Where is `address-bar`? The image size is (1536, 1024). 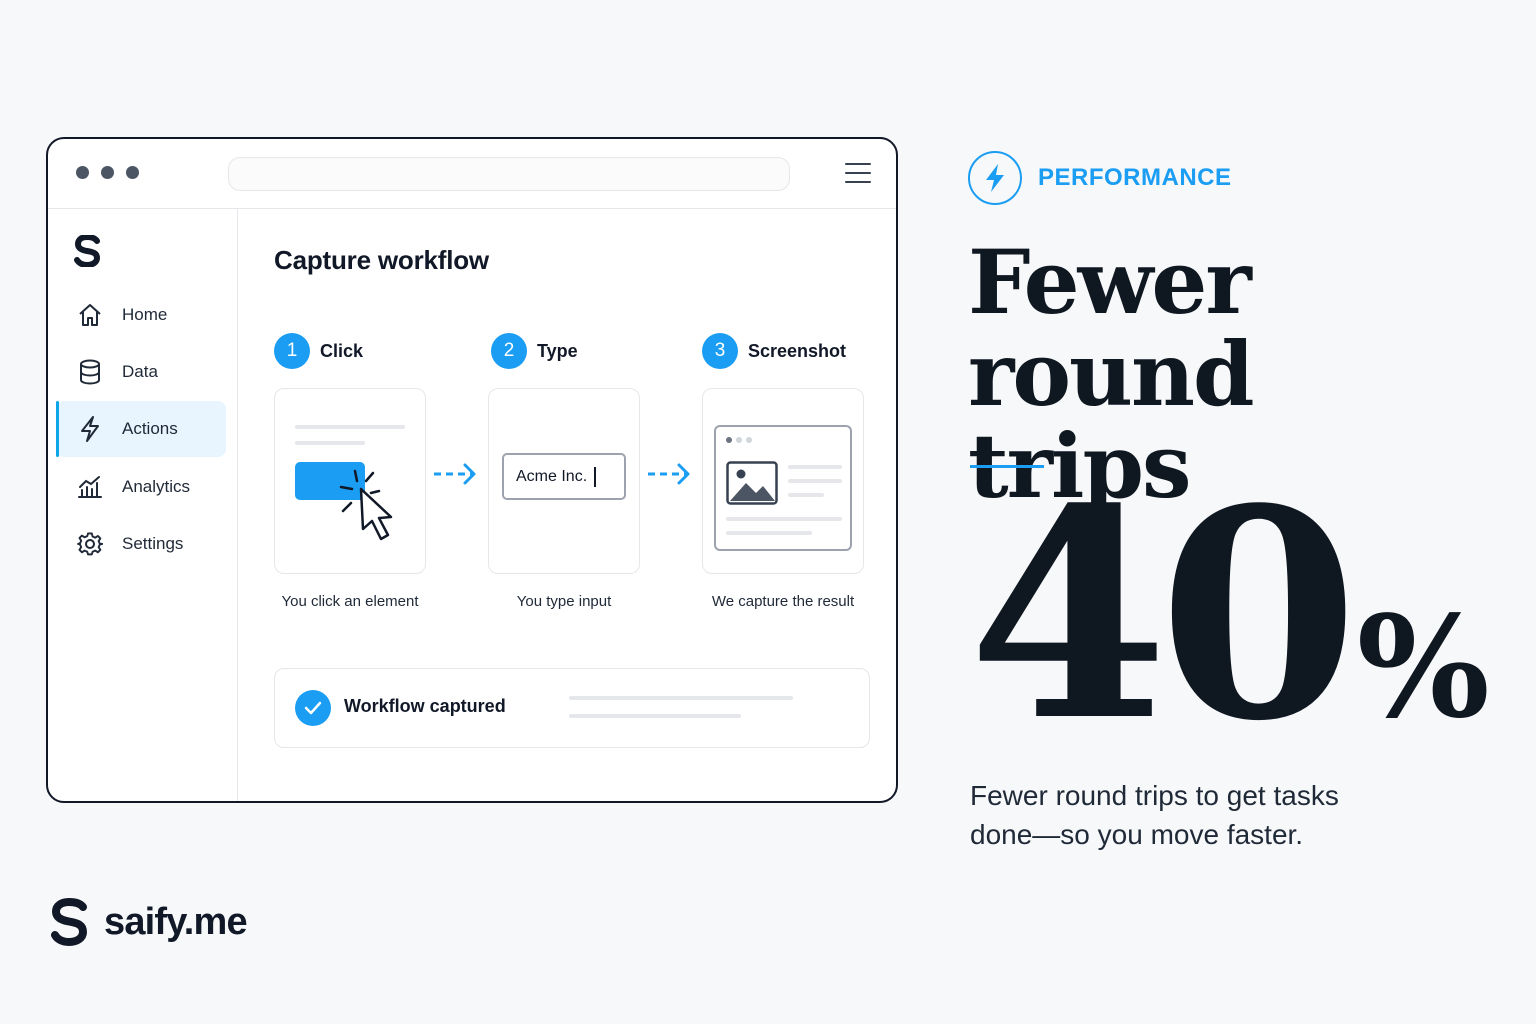 address-bar is located at coordinates (509, 174).